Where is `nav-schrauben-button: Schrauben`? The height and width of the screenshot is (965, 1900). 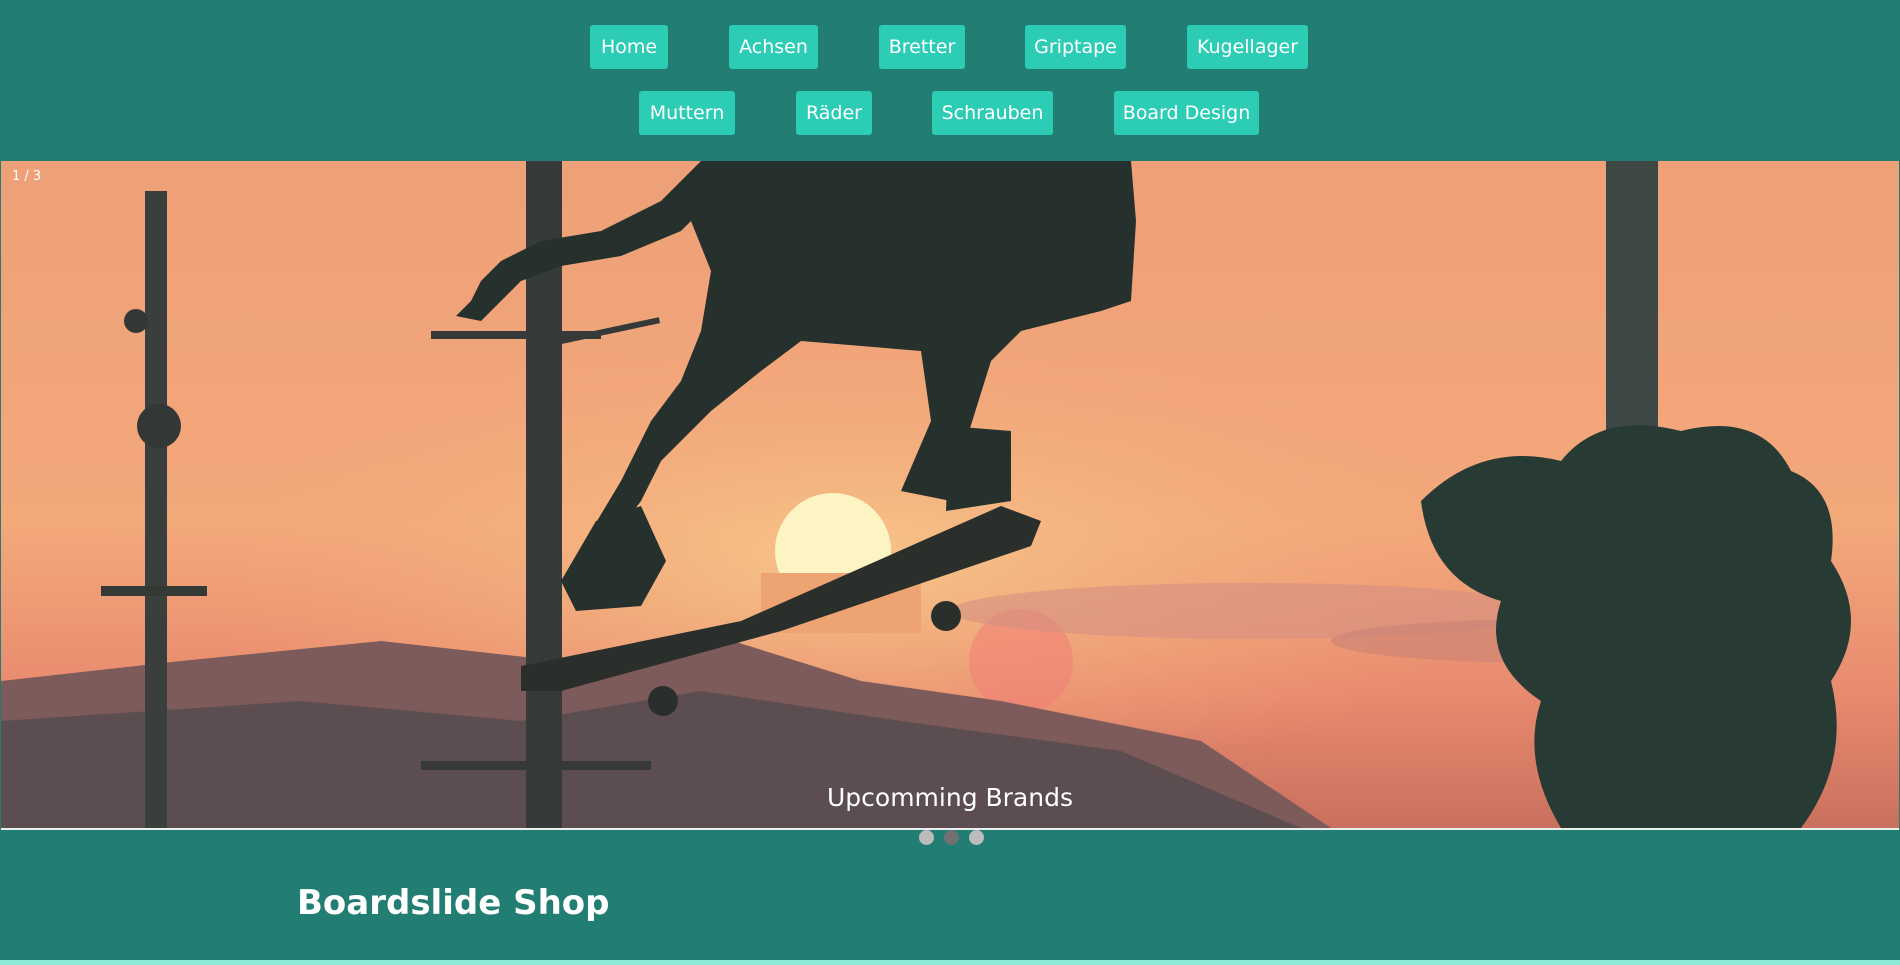 nav-schrauben-button: Schrauben is located at coordinates (992, 113).